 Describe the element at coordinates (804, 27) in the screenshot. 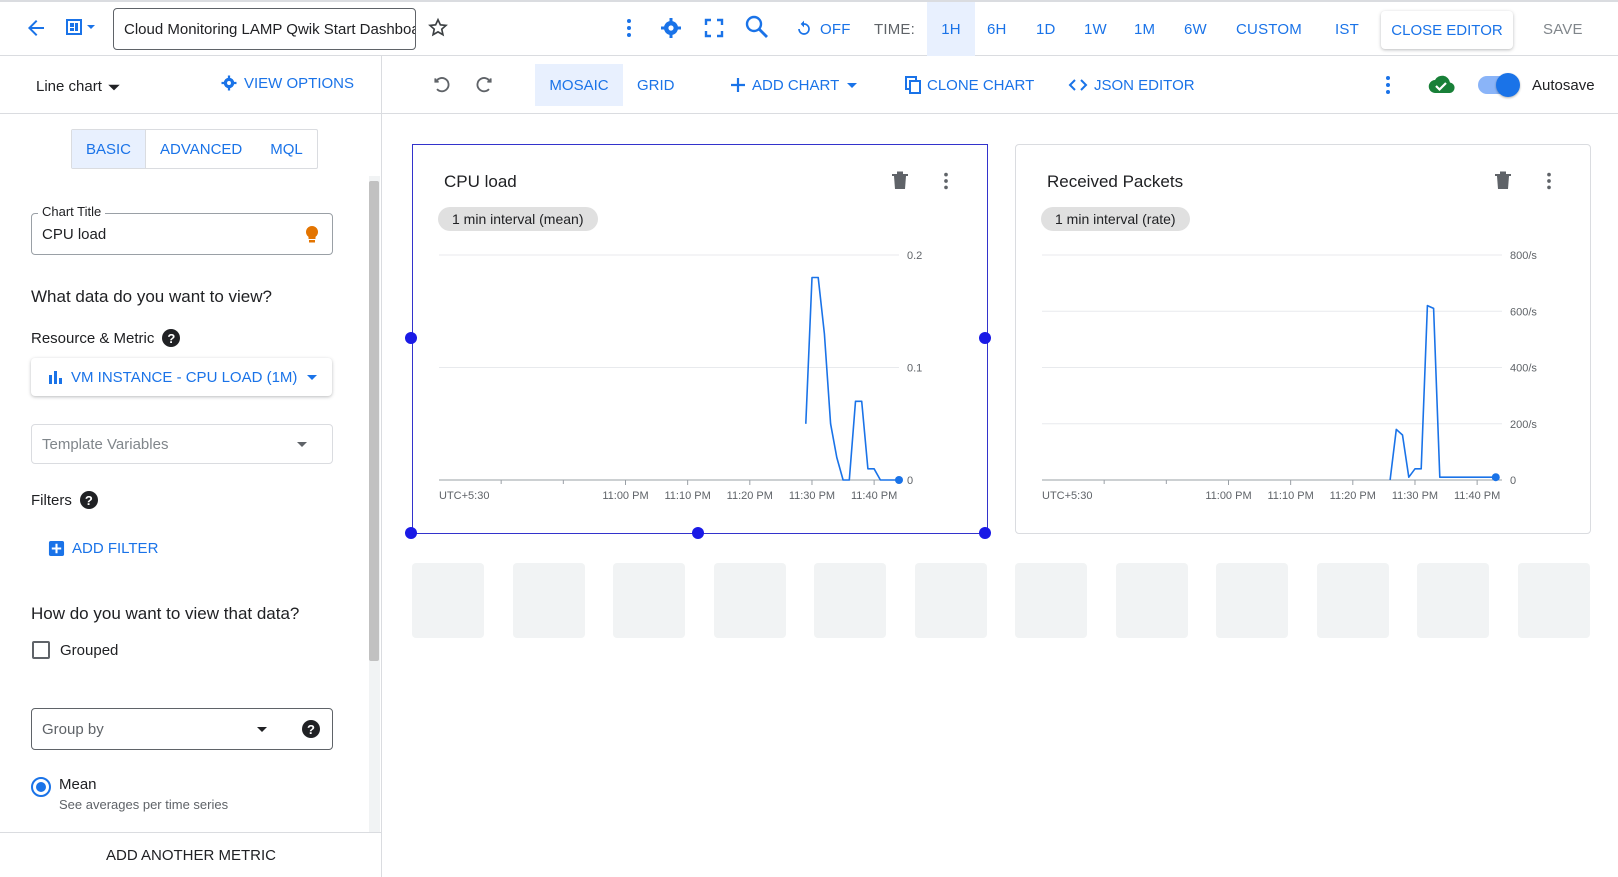

I see `refresh-icon` at that location.